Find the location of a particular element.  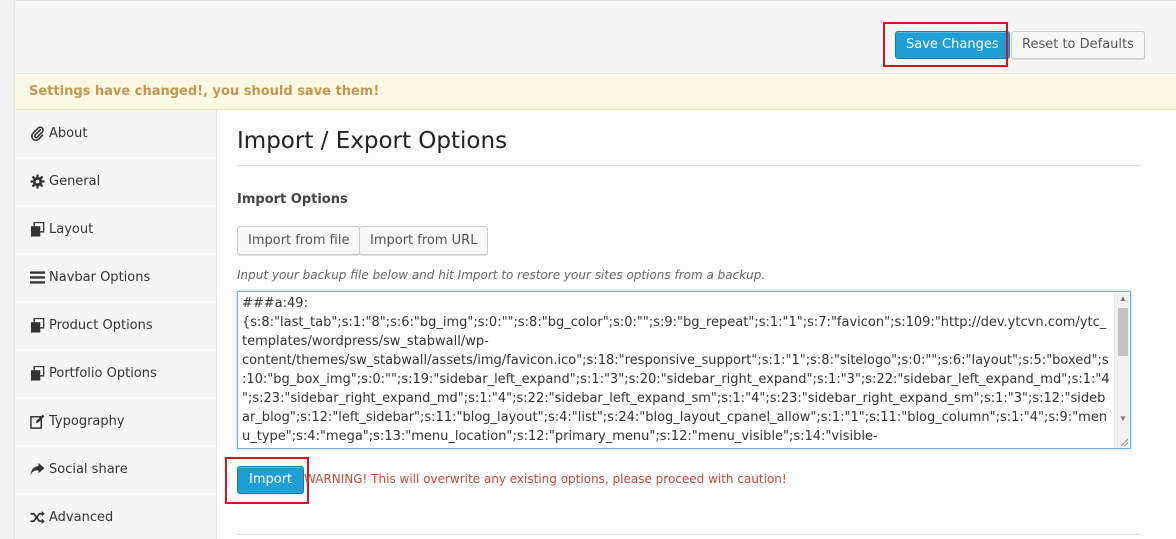

sidebar-item-product-options: Product Options is located at coordinates (115, 326).